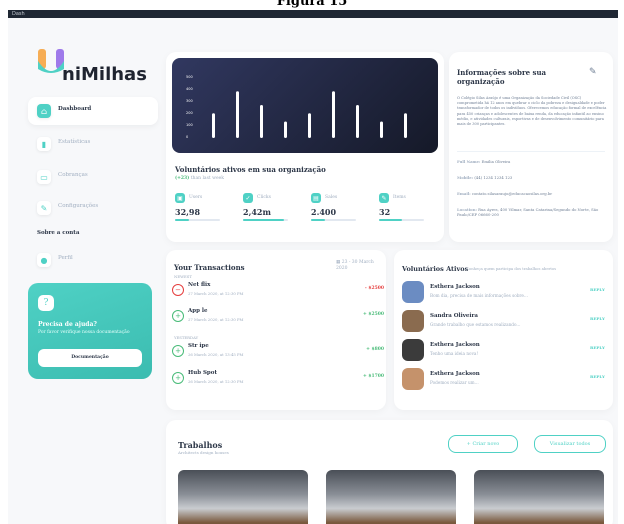 This screenshot has height=524, width=624. I want to click on transaction-name: Hub Spot, so click(202, 373).